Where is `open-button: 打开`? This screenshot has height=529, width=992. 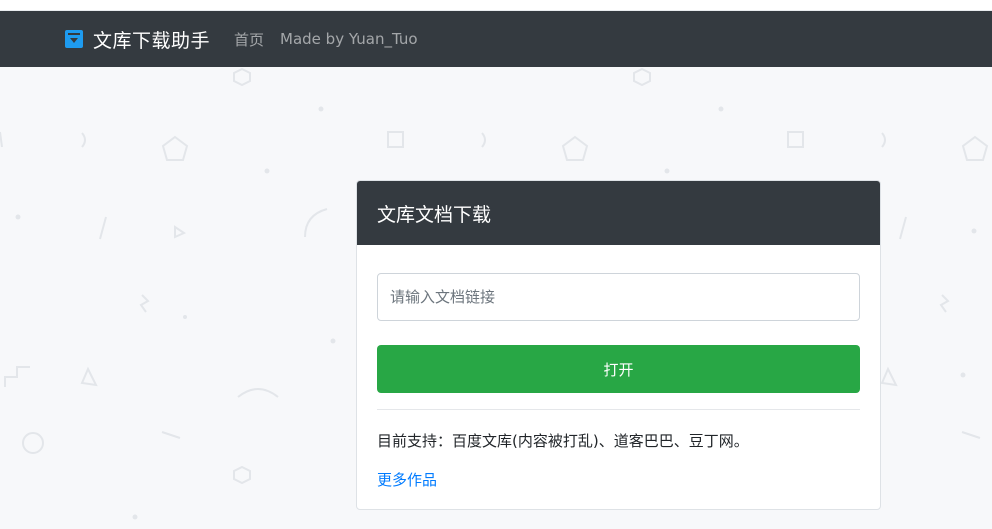 open-button: 打开 is located at coordinates (618, 369).